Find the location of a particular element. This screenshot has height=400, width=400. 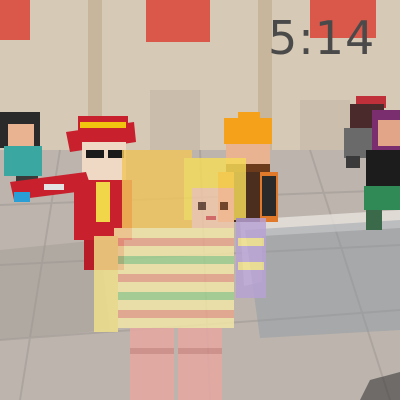

floor-shadow is located at coordinates (322, 279).